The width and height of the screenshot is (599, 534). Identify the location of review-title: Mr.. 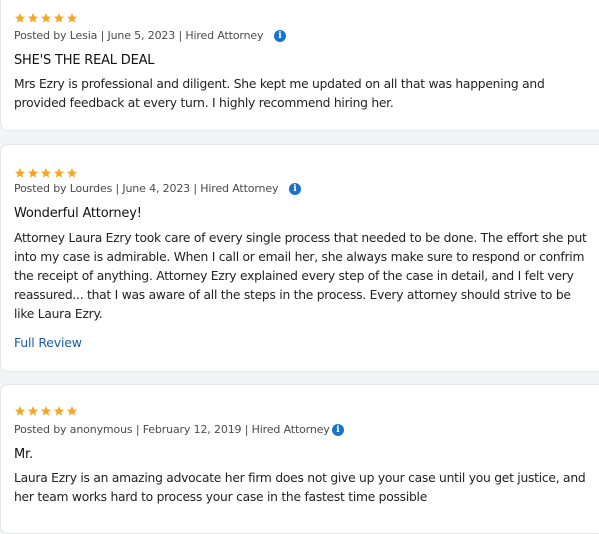
(23, 454).